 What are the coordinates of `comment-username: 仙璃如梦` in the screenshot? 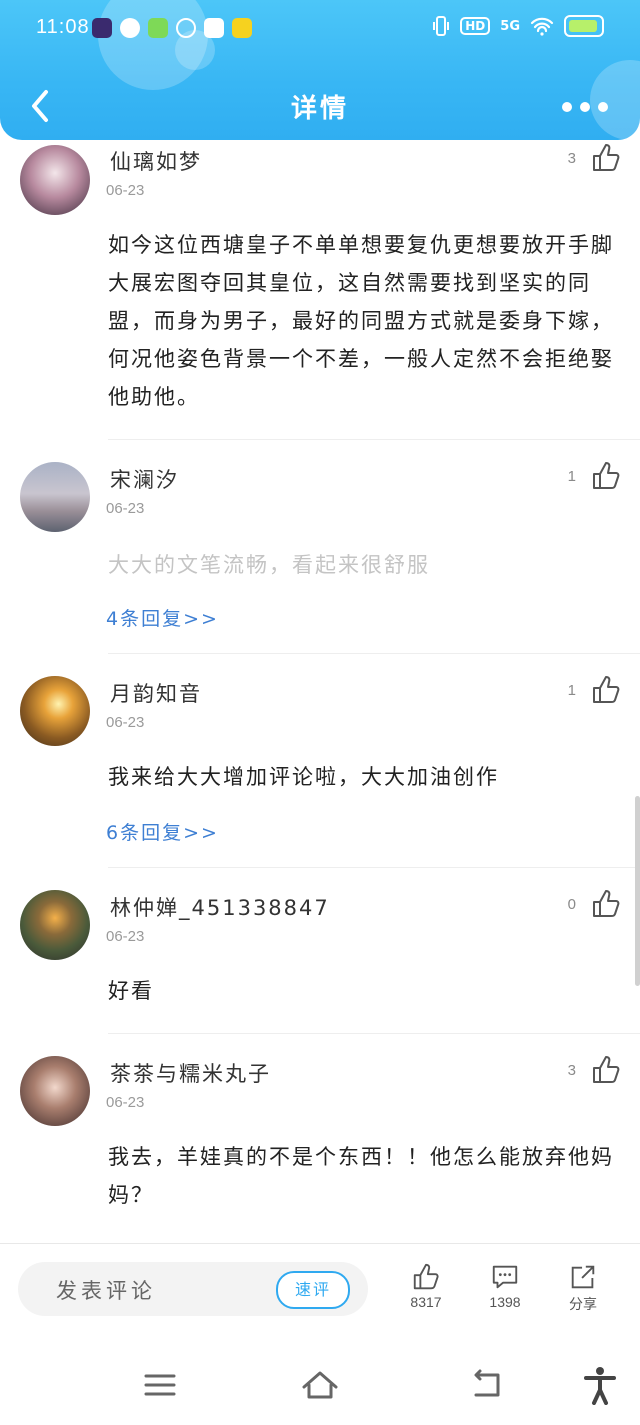 It's located at (156, 161).